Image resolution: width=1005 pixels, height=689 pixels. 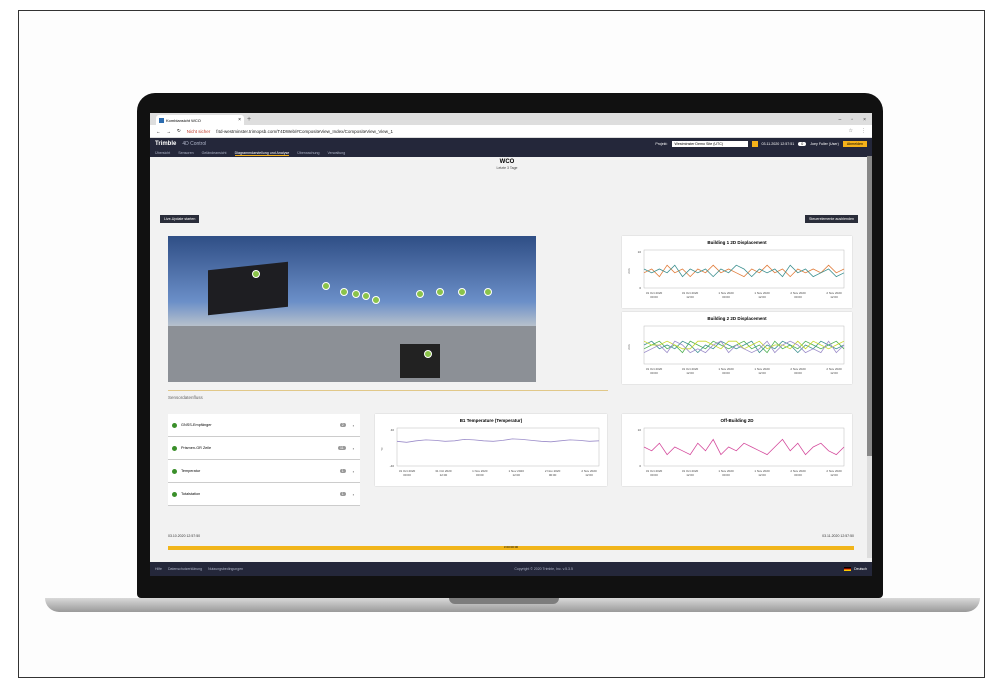 What do you see at coordinates (855, 120) in the screenshot?
I see `window-controls: – ▫ ×` at bounding box center [855, 120].